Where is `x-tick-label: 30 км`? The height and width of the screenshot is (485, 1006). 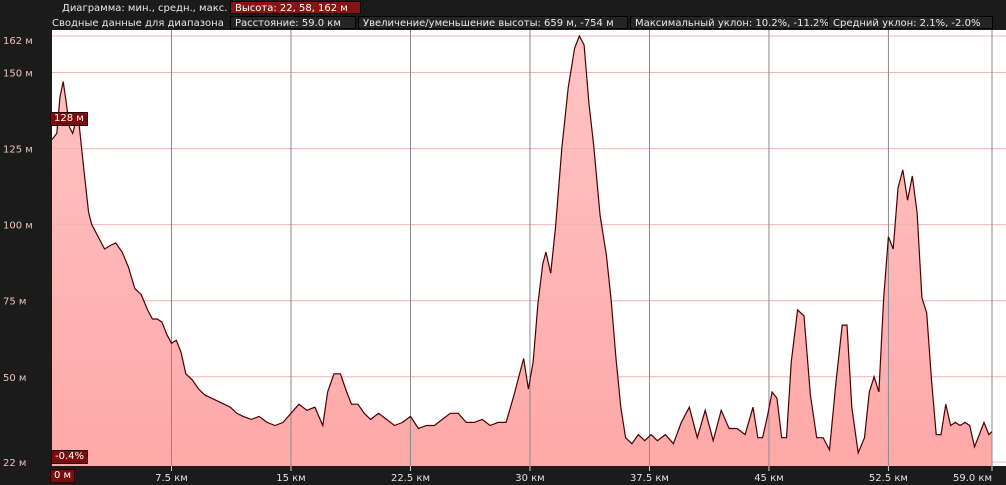 x-tick-label: 30 км is located at coordinates (530, 478).